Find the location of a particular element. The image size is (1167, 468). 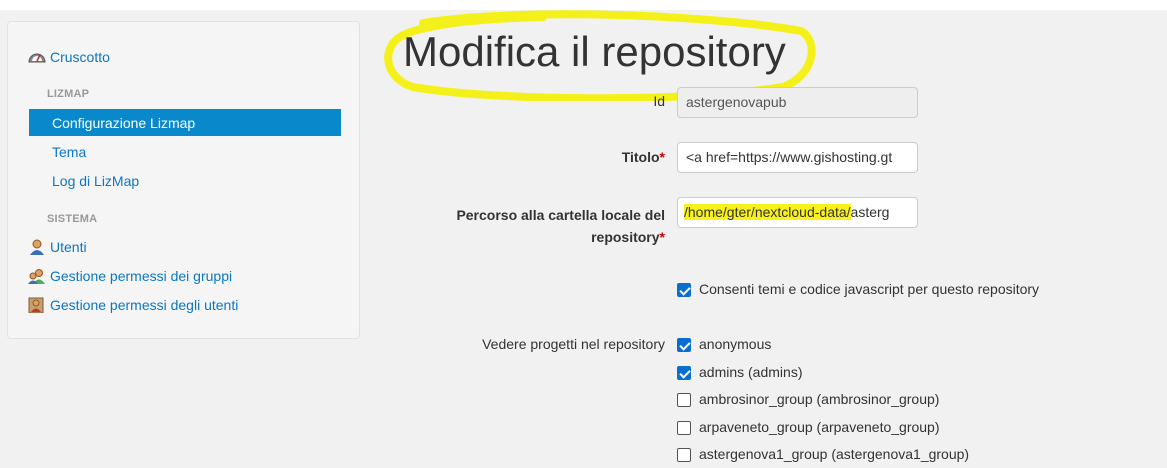

sidebar-item-log-lizmap: Log di LizMap is located at coordinates (185, 180).